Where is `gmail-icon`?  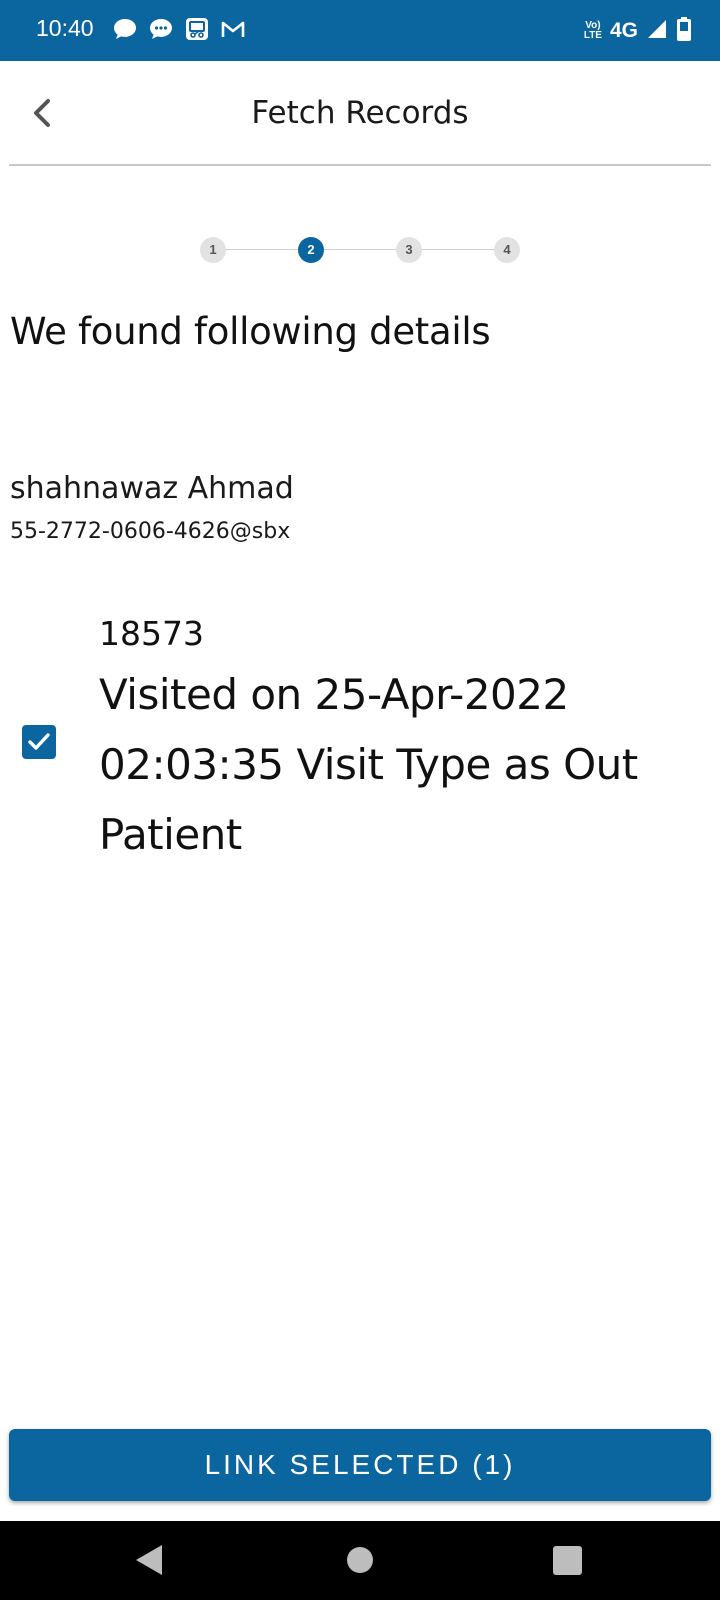
gmail-icon is located at coordinates (233, 29).